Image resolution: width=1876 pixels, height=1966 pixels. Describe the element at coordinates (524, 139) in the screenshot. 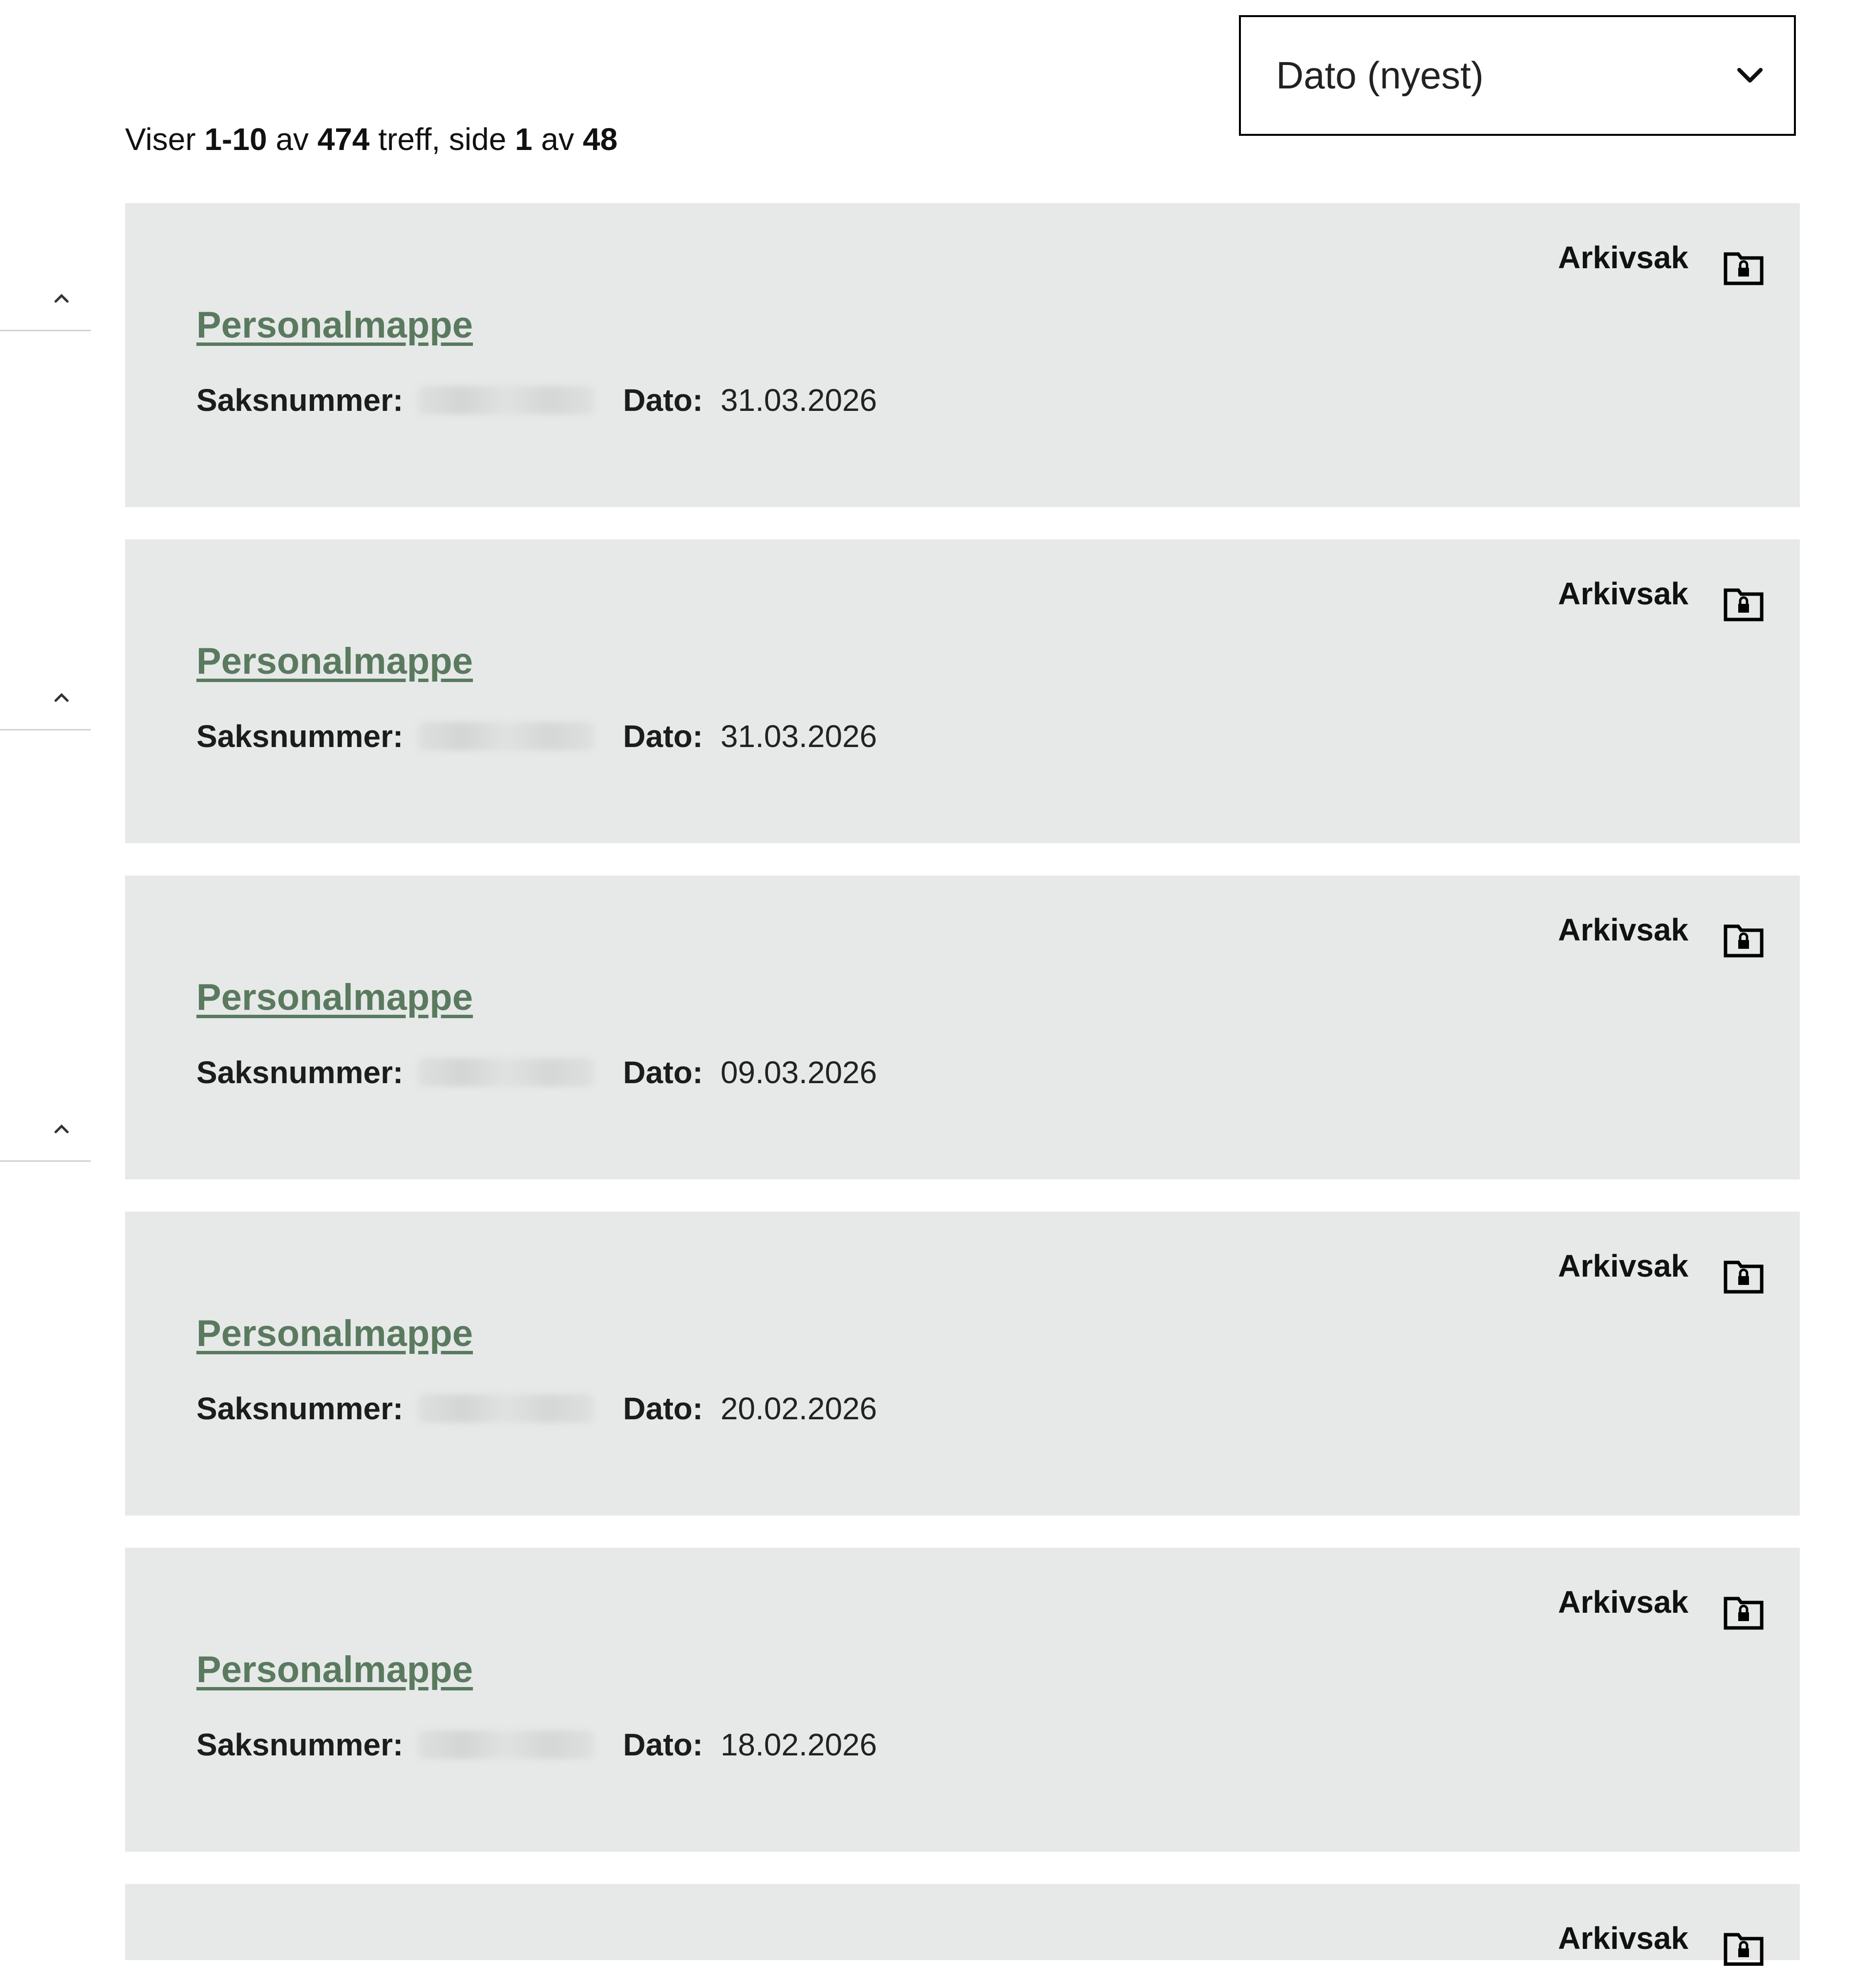

I see `summary-page: 1` at that location.